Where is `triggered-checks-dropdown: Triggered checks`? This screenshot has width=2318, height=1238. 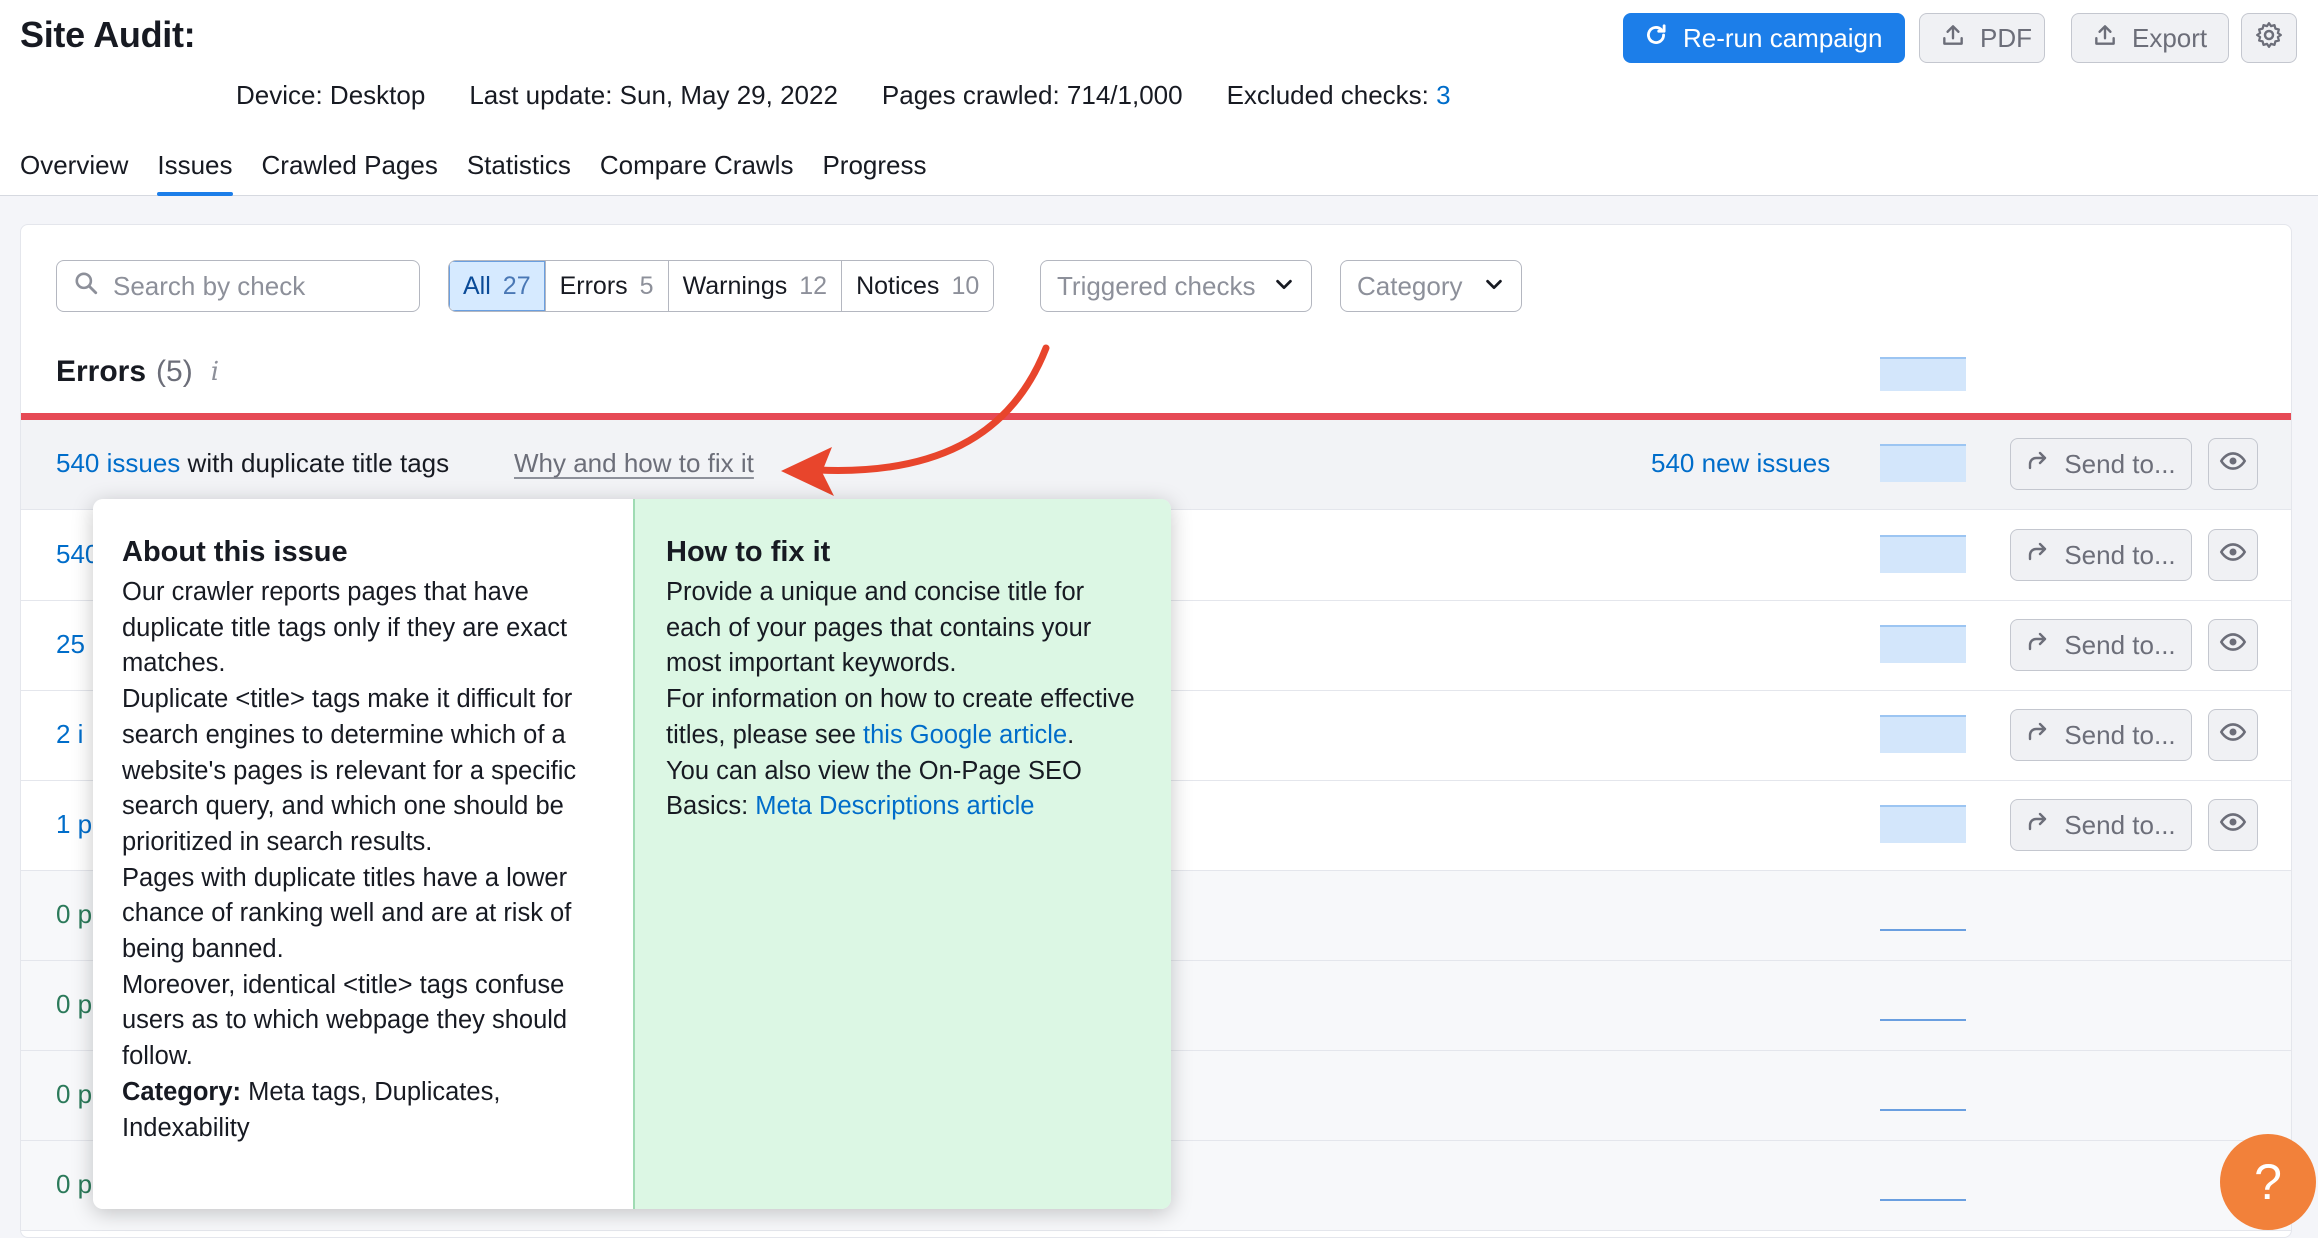 triggered-checks-dropdown: Triggered checks is located at coordinates (1176, 286).